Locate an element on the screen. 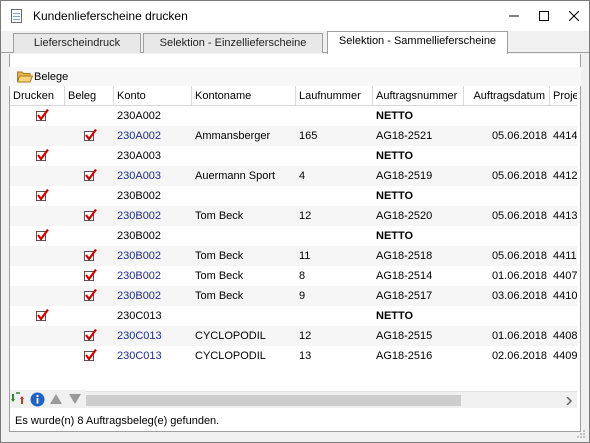  resize-grip-icon is located at coordinates (580, 433).